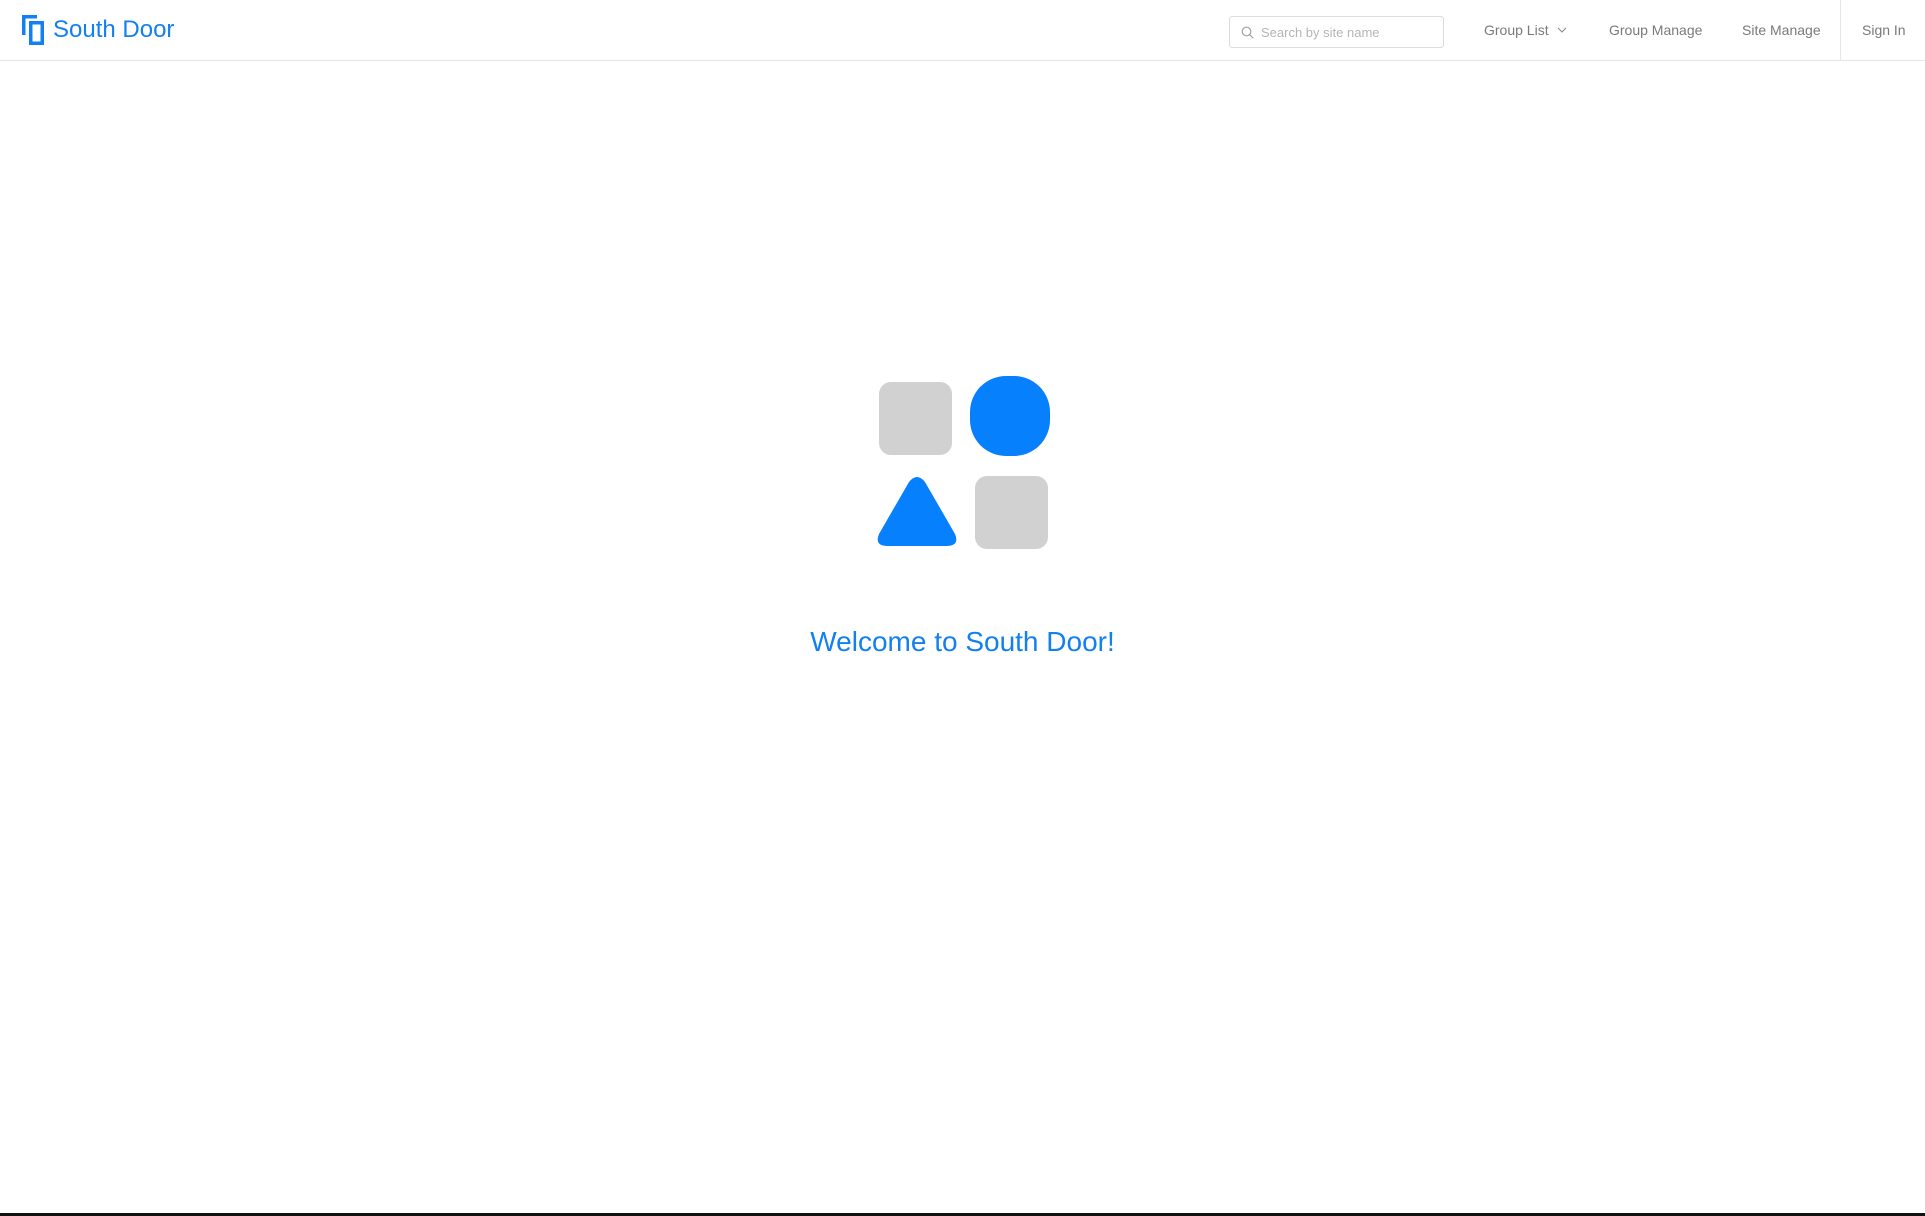 This screenshot has width=1925, height=1216. I want to click on search-icon, so click(1247, 32).